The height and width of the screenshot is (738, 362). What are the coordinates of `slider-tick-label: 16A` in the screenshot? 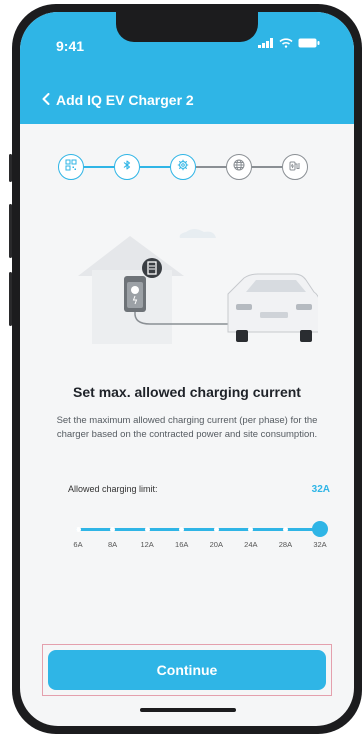 It's located at (182, 544).